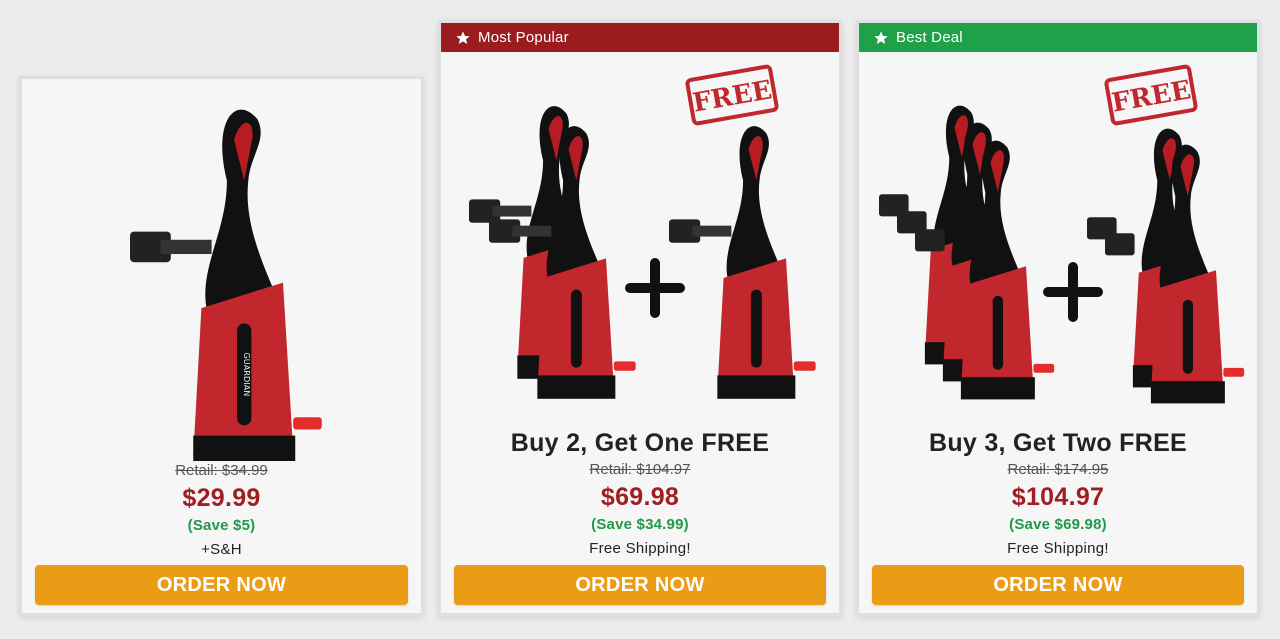 This screenshot has width=1280, height=639. Describe the element at coordinates (247, 374) in the screenshot. I see `svg-text: GUARDIAN` at that location.